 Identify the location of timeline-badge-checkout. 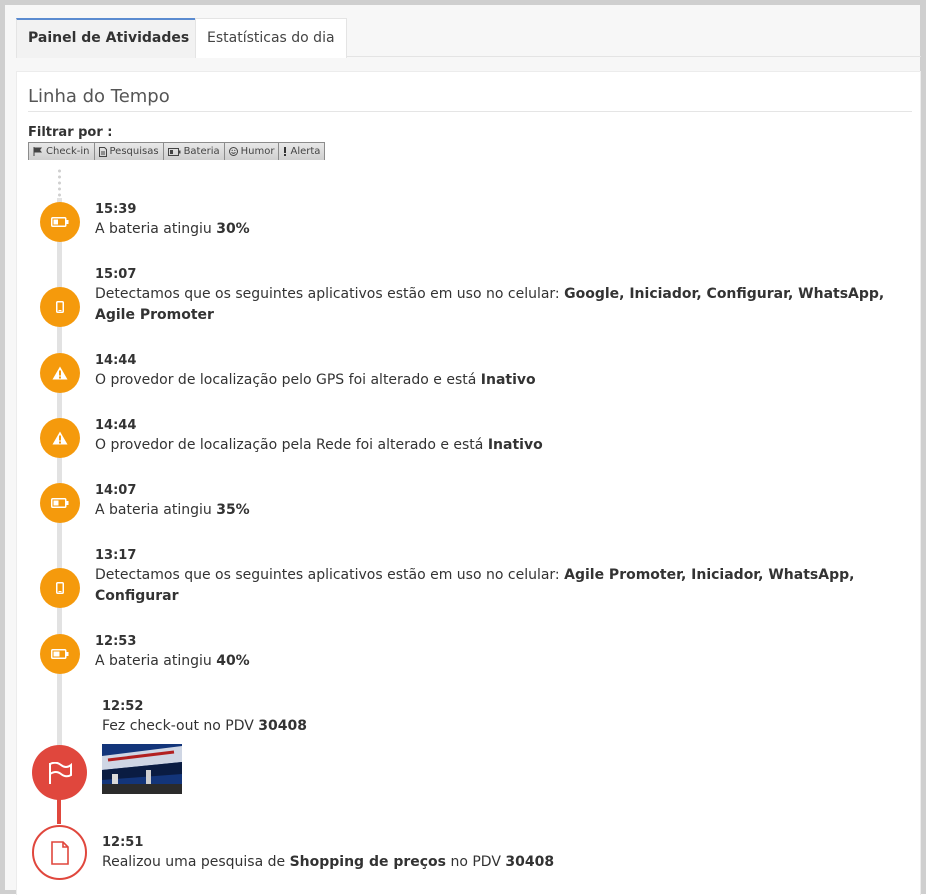
(59, 772).